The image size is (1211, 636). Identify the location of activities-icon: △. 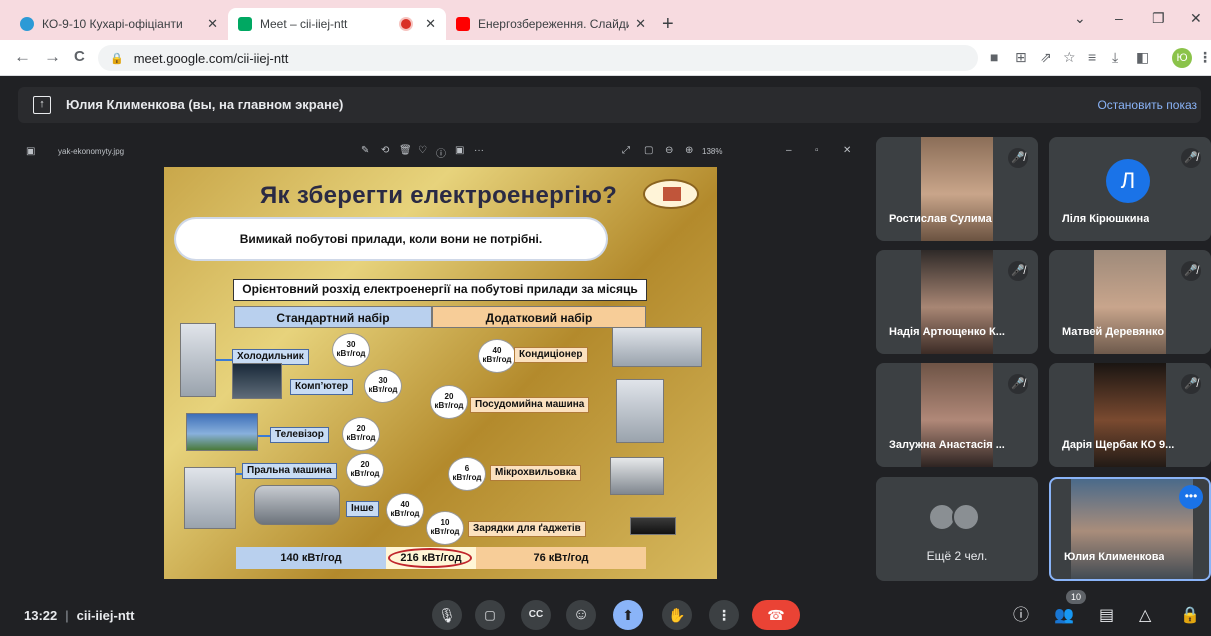
(1145, 616).